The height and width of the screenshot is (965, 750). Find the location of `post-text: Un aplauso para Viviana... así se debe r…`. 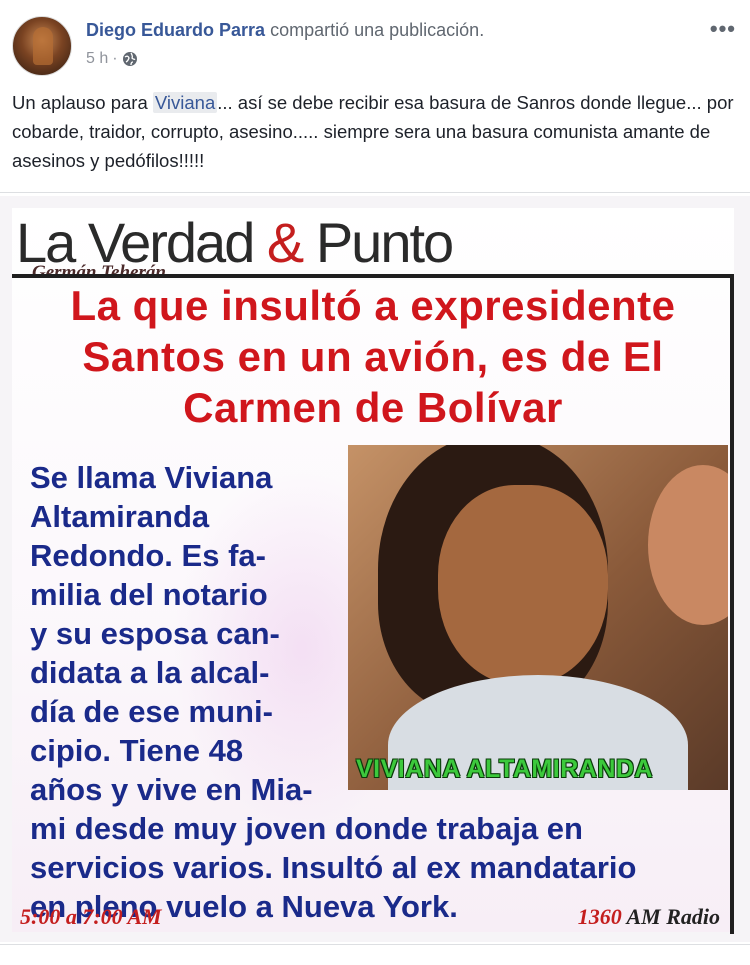

post-text: Un aplauso para Viviana... así se debe r… is located at coordinates (375, 131).